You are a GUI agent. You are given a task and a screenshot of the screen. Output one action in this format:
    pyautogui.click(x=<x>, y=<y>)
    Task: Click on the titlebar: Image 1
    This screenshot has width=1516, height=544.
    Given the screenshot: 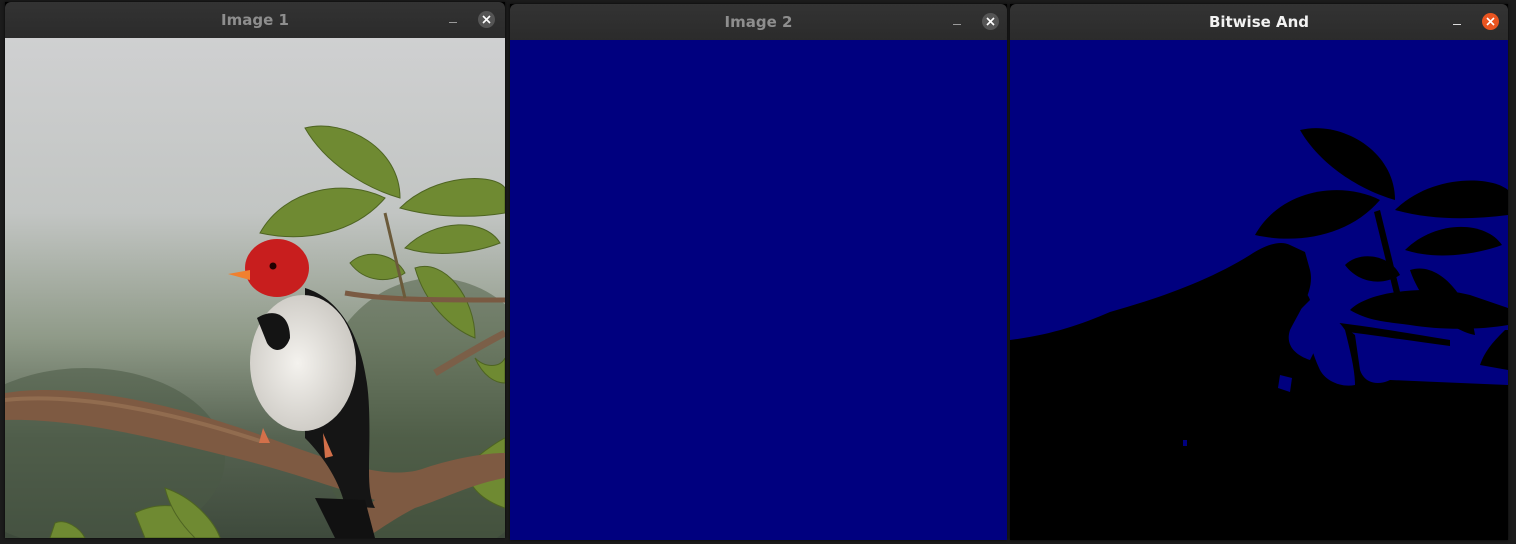 What is the action you would take?
    pyautogui.click(x=255, y=20)
    